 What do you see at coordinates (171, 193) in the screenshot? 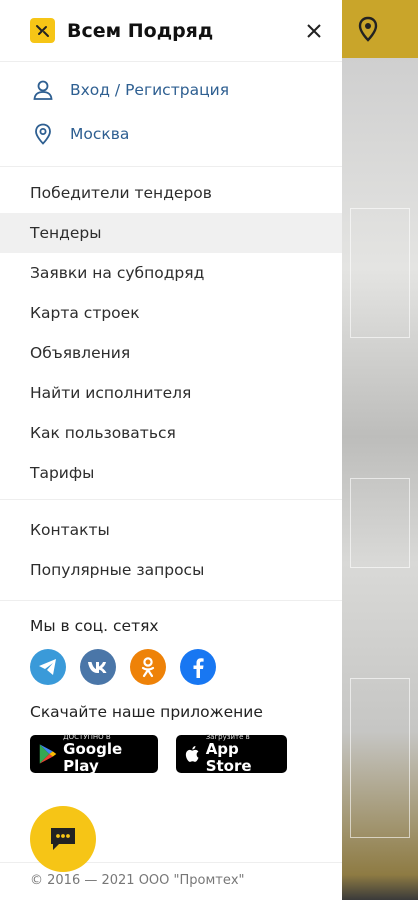
I see `menu-item-tender-winners: Победители тендеров` at bounding box center [171, 193].